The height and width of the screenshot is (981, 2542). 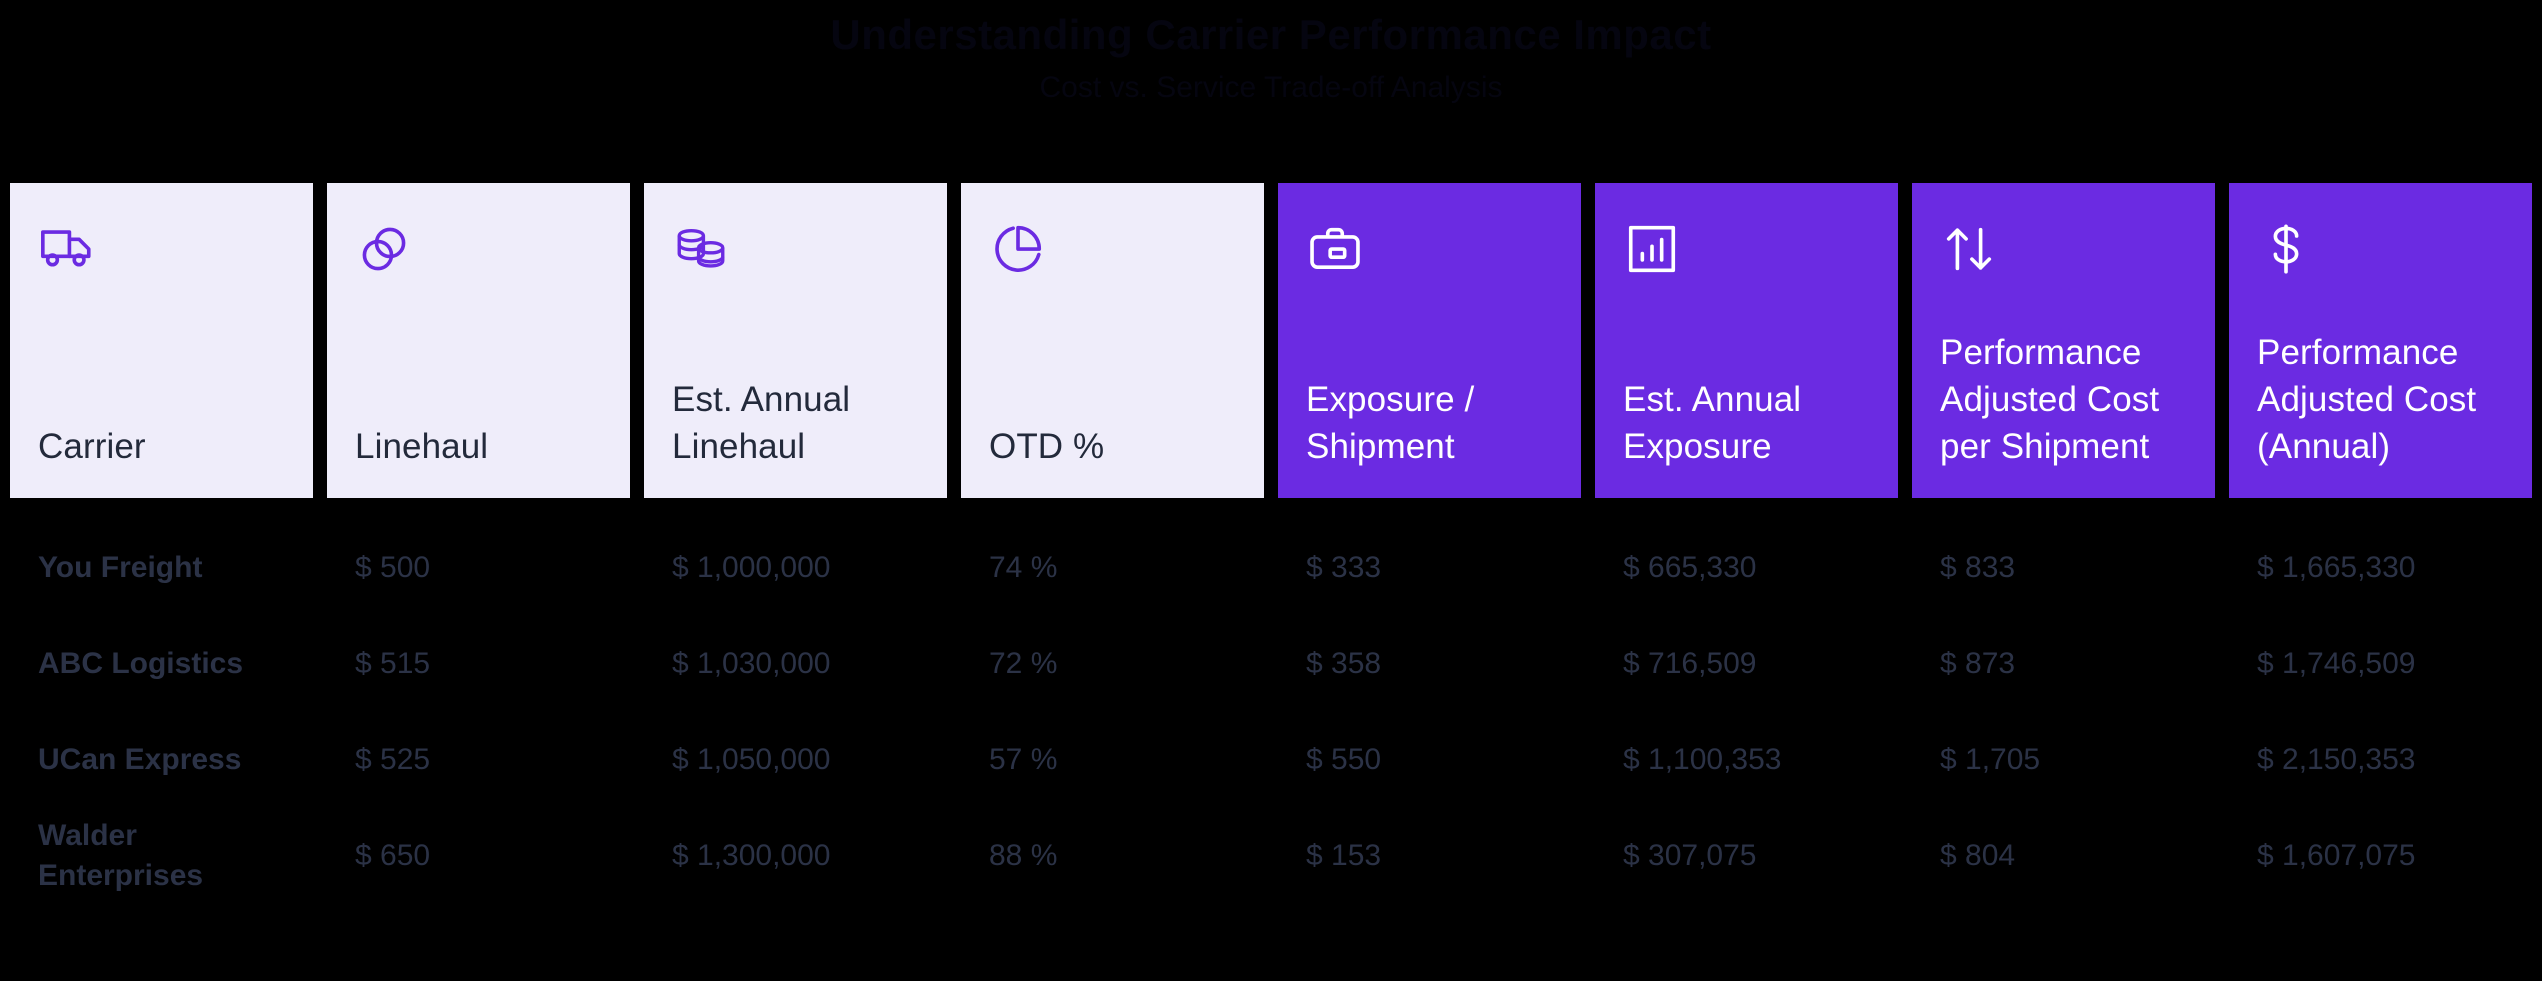 What do you see at coordinates (384, 249) in the screenshot?
I see `coins-circles-icon` at bounding box center [384, 249].